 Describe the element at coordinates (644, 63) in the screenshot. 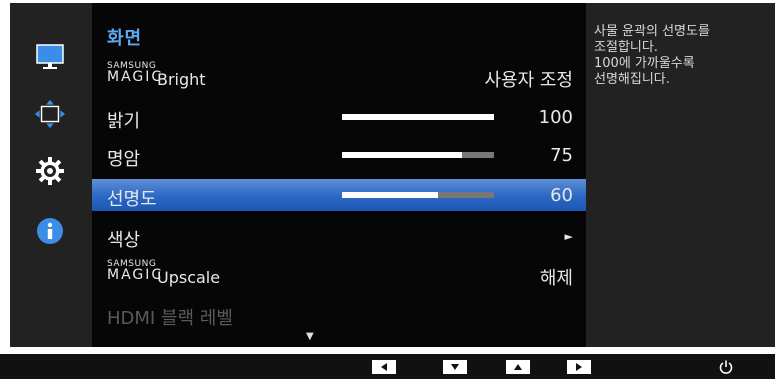

I see `help-line: 100에 가까울수록` at that location.